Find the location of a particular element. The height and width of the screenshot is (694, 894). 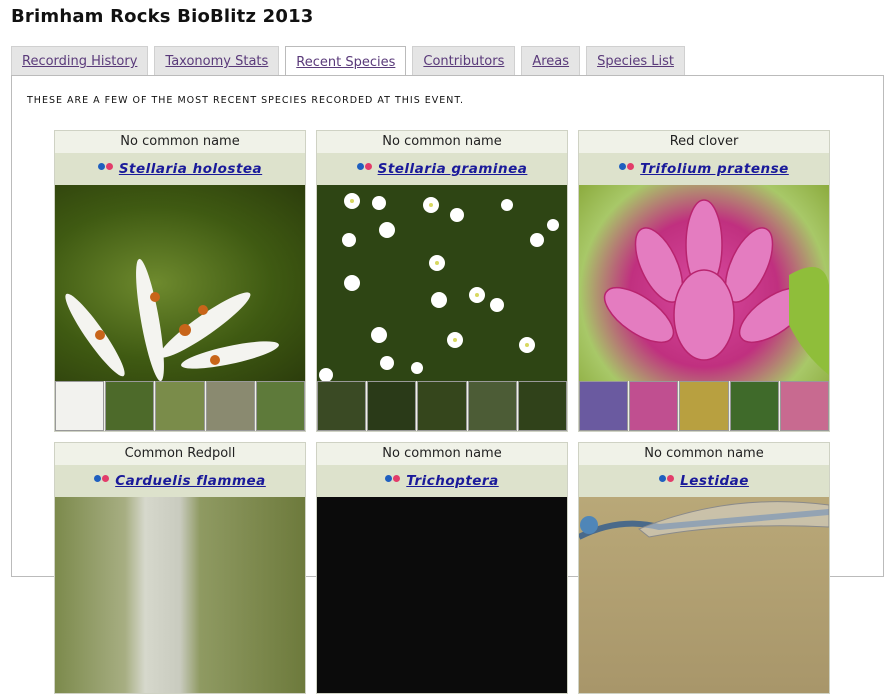

scientific-name-row: Carduelis flammea is located at coordinates (180, 481).